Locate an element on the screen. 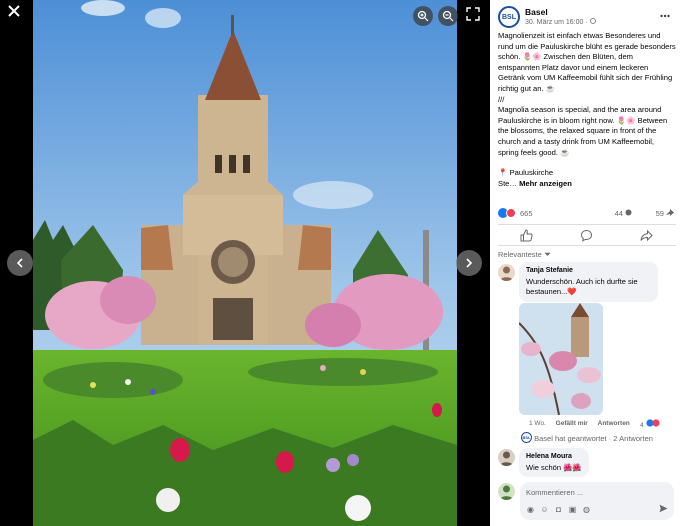 This screenshot has width=680, height=526. avatar-text: BSL is located at coordinates (509, 17).